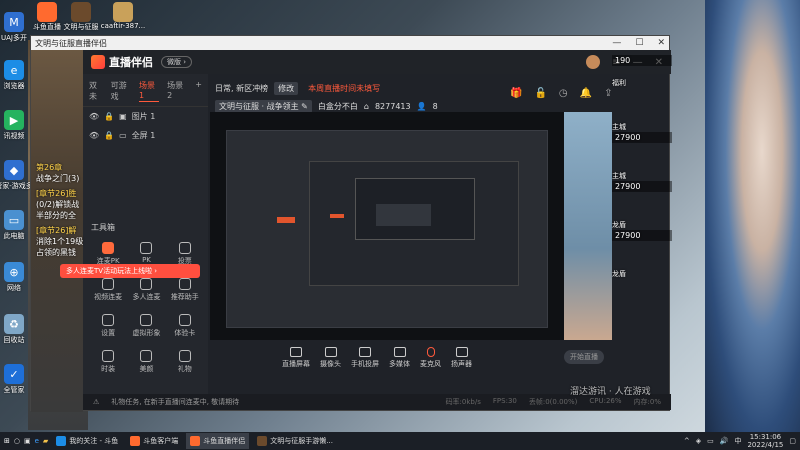 This screenshot has height=450, width=800. Describe the element at coordinates (330, 364) in the screenshot. I see `control-label: 摄像头` at that location.